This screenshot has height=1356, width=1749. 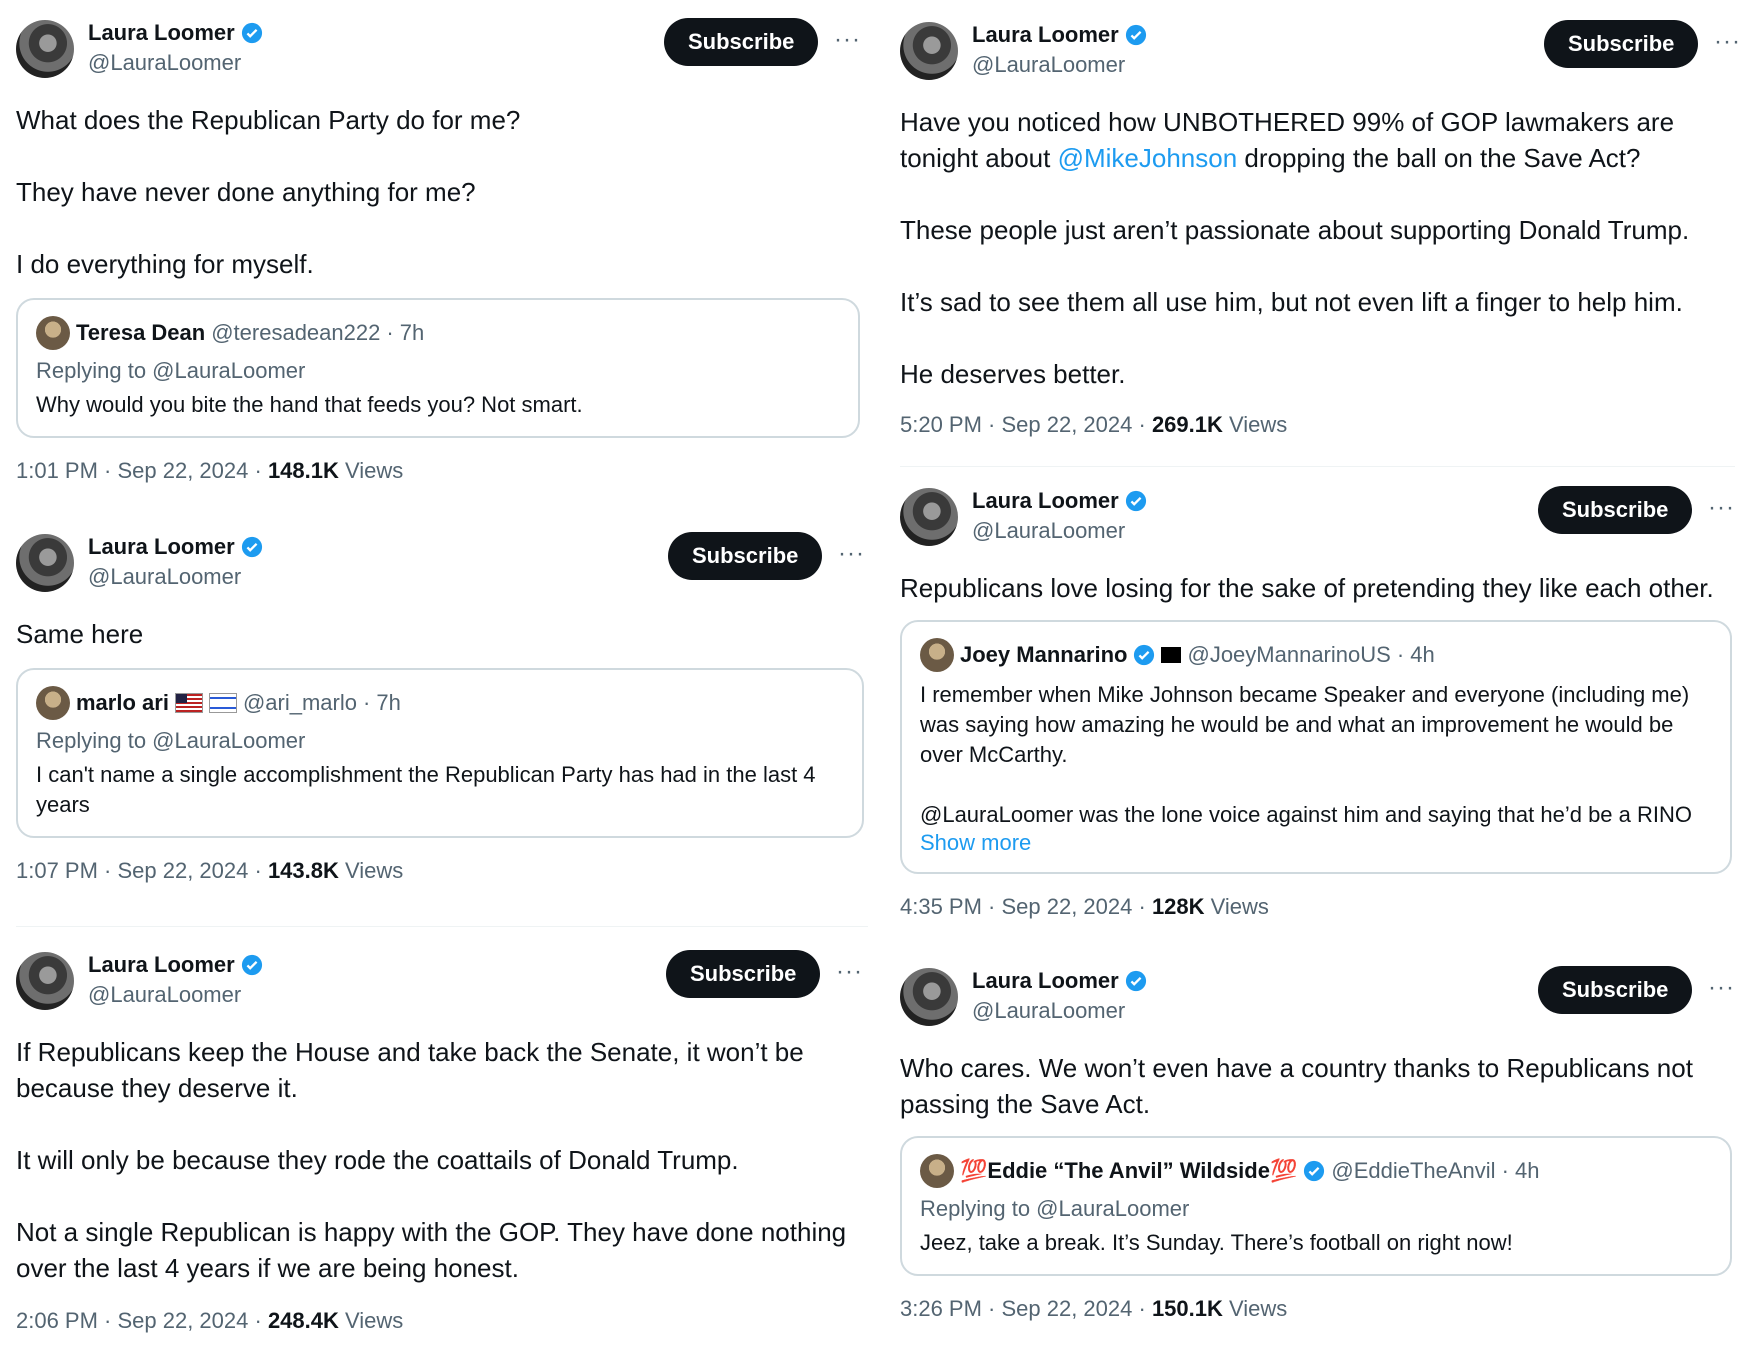 What do you see at coordinates (188, 703) in the screenshot?
I see `us-flag-icon` at bounding box center [188, 703].